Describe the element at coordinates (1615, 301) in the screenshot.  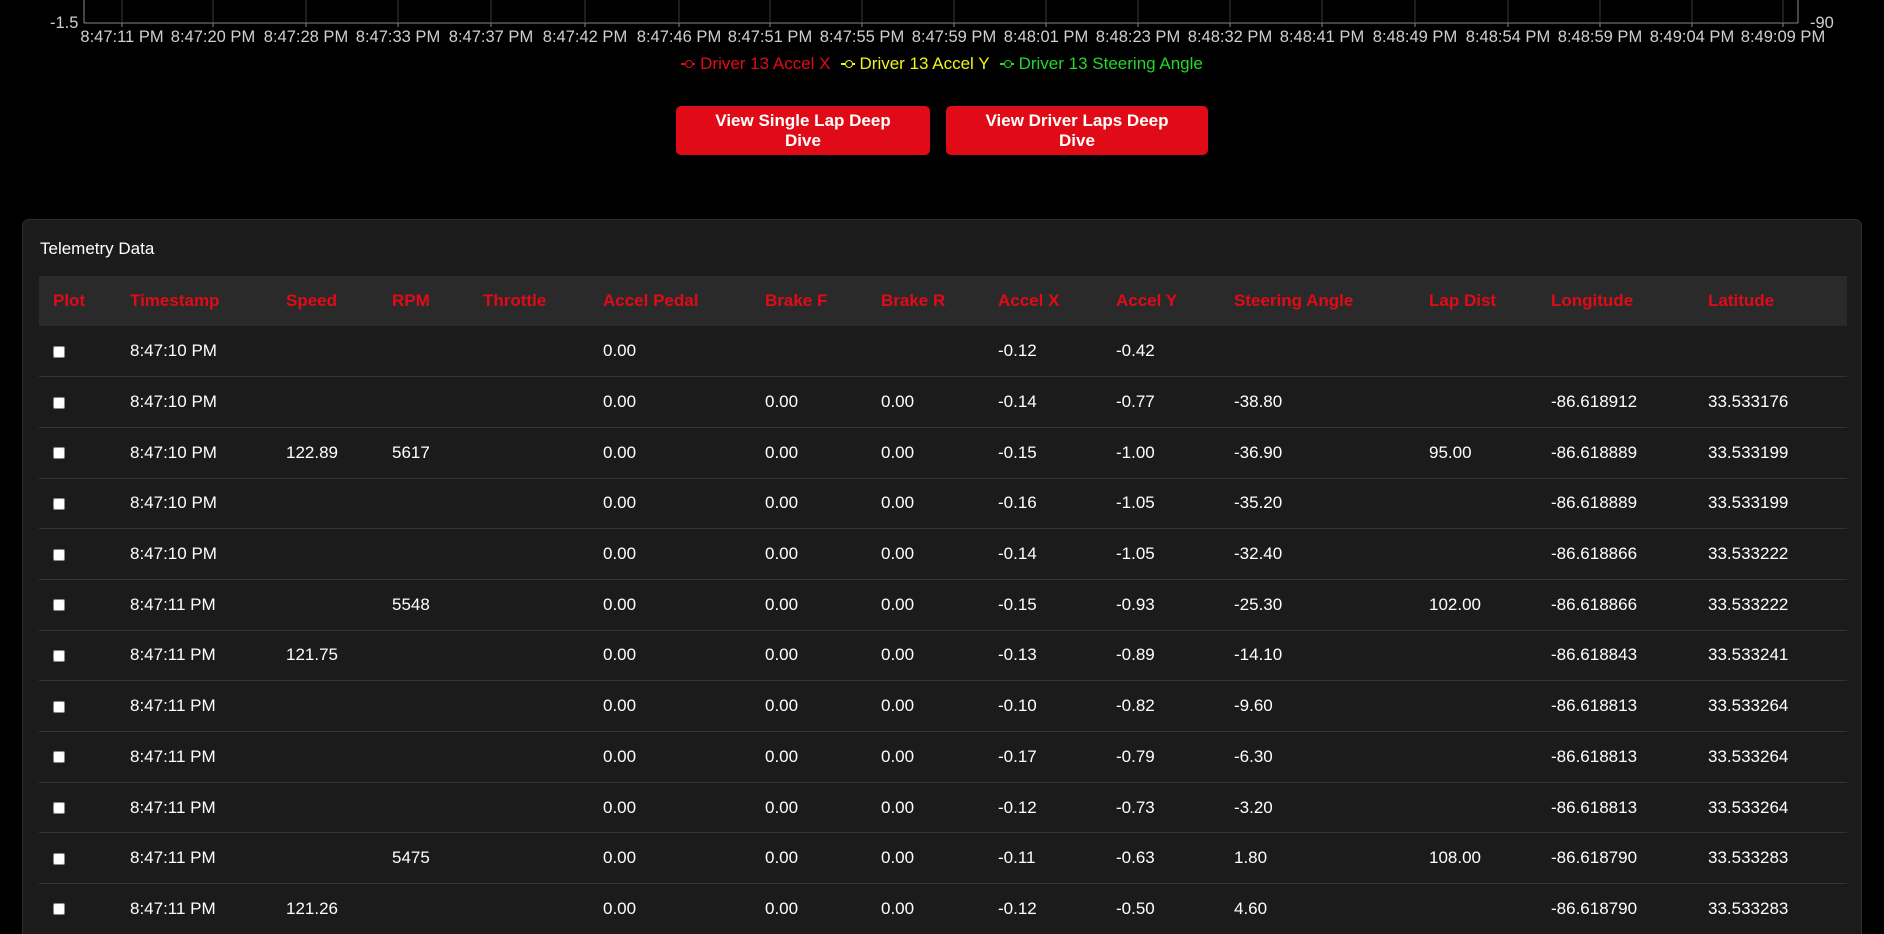
I see `column-header-longitude: Longitude` at that location.